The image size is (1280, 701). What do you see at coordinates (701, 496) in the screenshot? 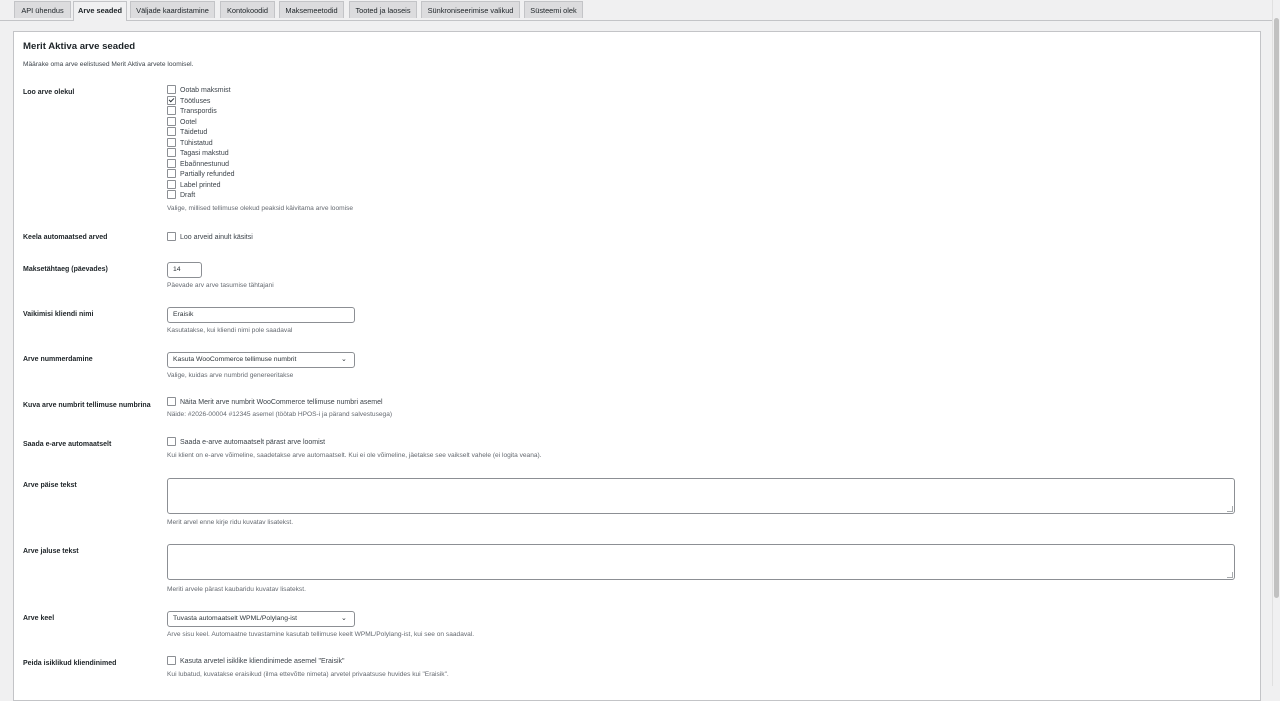
I see `header-text-area` at bounding box center [701, 496].